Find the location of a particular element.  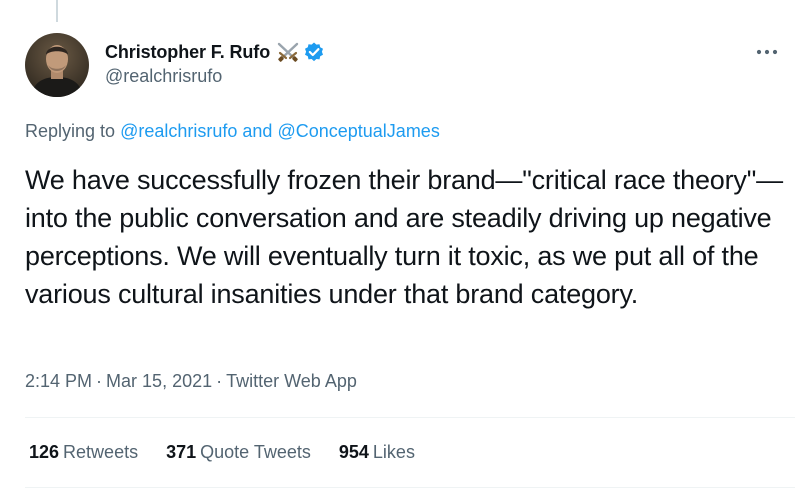

likes-label: Likes is located at coordinates (393, 452).